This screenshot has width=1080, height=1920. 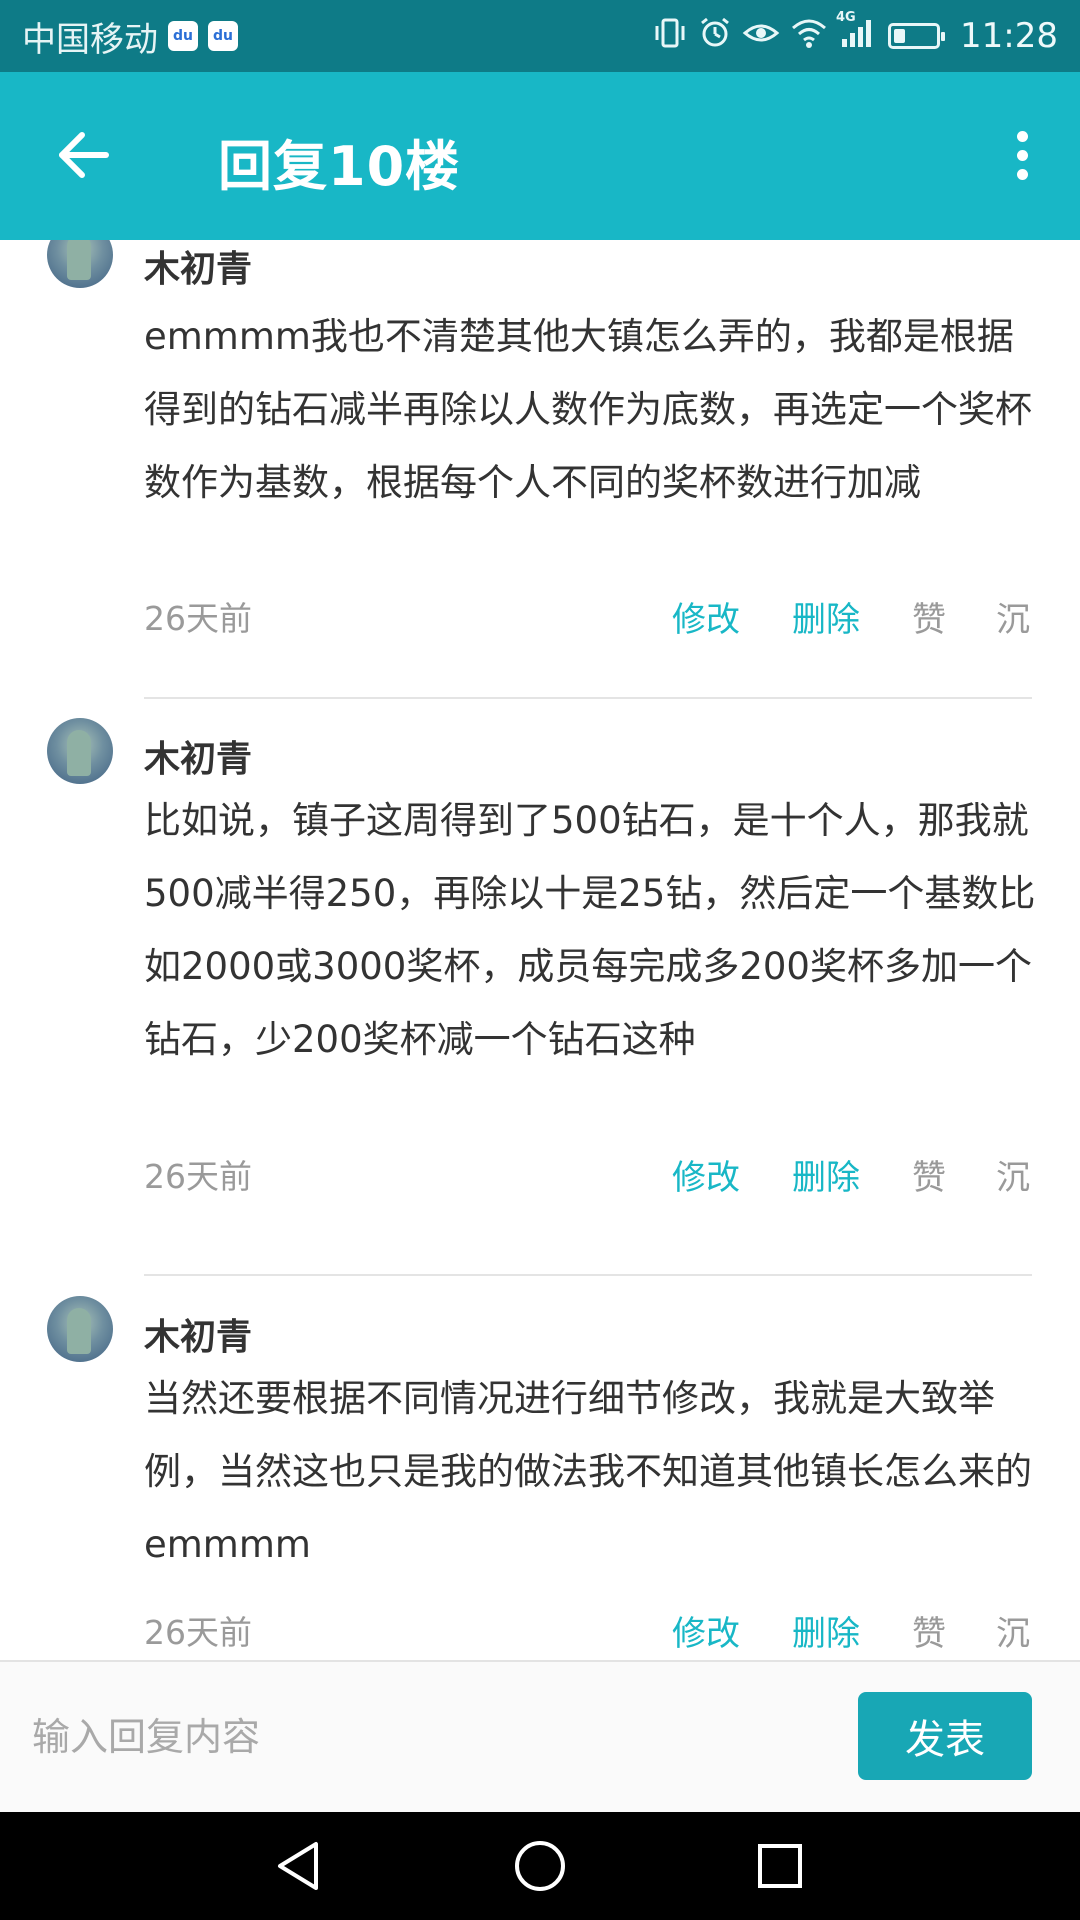 I want to click on nav-back-button, so click(x=298, y=1866).